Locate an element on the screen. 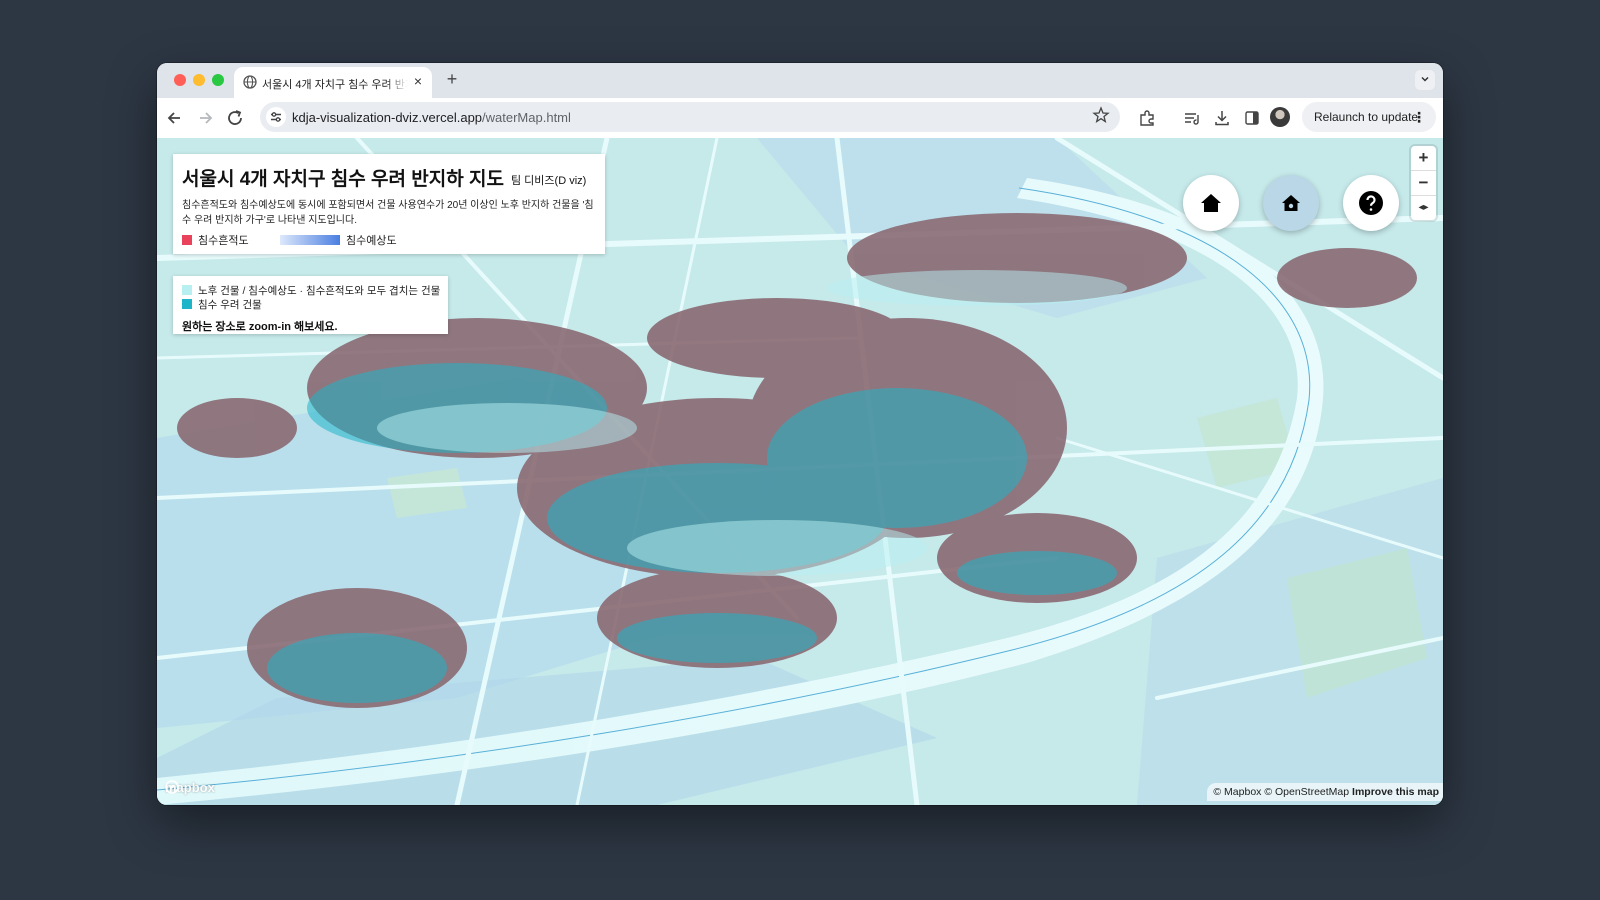  compass-button: ◂▸ is located at coordinates (1423, 208).